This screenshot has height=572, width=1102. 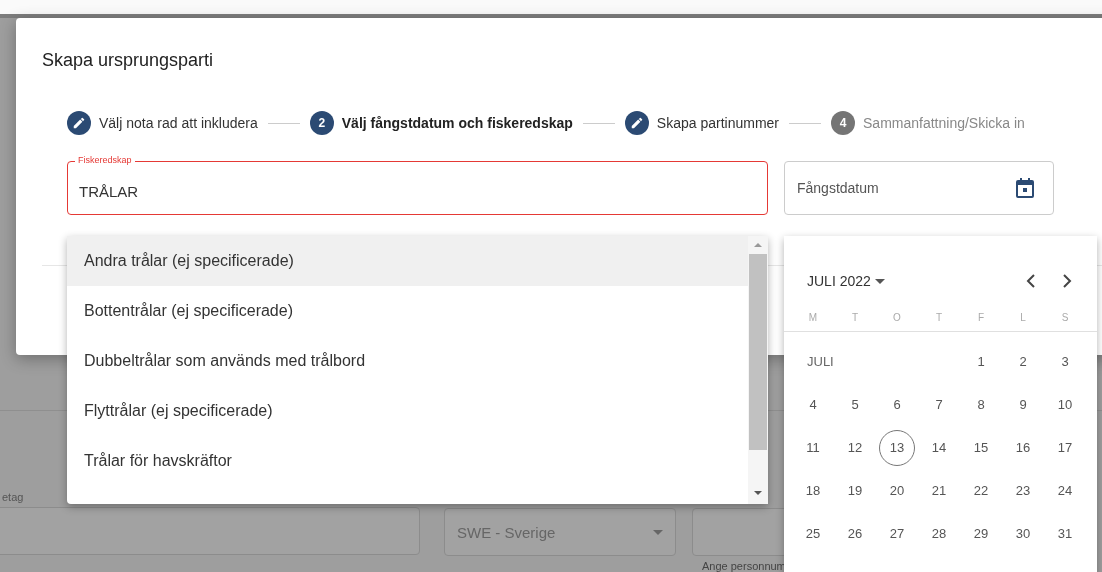 I want to click on scrollbar, so click(x=758, y=370).